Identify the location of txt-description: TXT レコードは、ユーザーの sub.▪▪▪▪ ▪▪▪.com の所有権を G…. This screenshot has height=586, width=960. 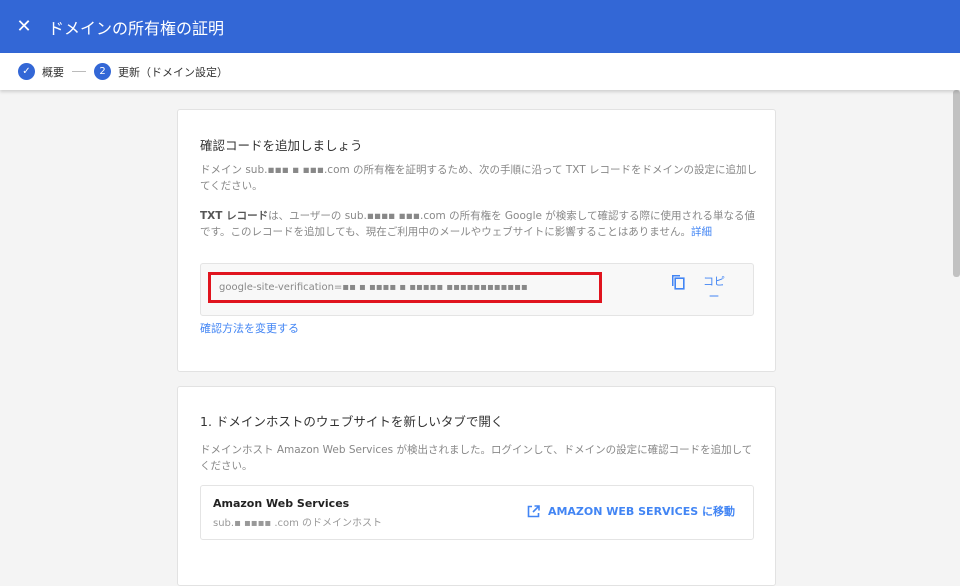
(480, 224).